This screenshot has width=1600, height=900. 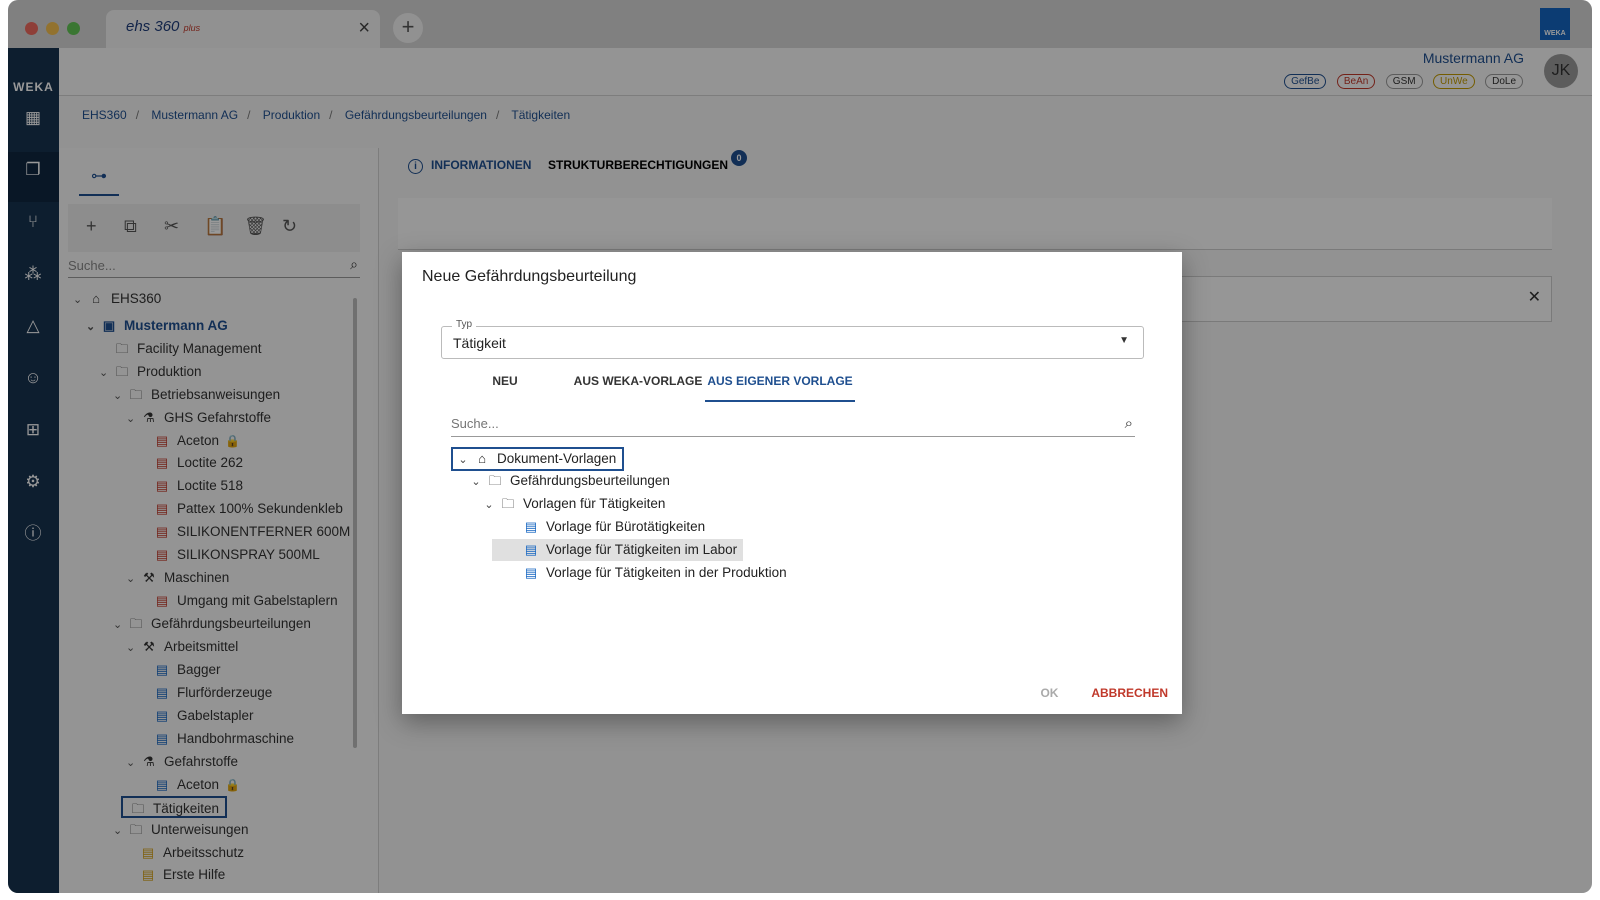 I want to click on template-search-field: ⌕, so click(x=793, y=426).